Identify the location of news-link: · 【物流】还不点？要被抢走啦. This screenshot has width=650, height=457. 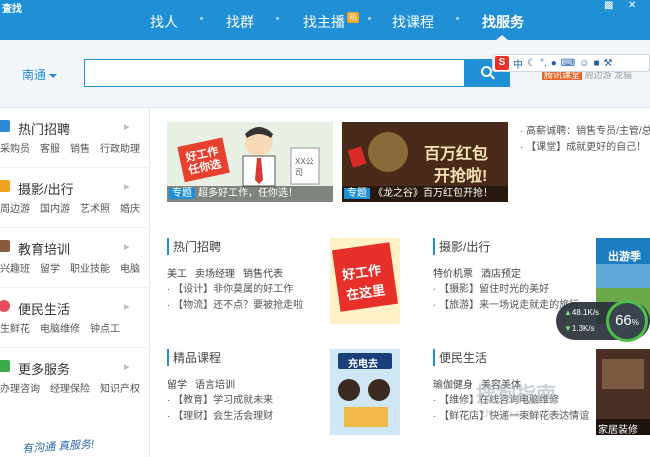
(235, 306).